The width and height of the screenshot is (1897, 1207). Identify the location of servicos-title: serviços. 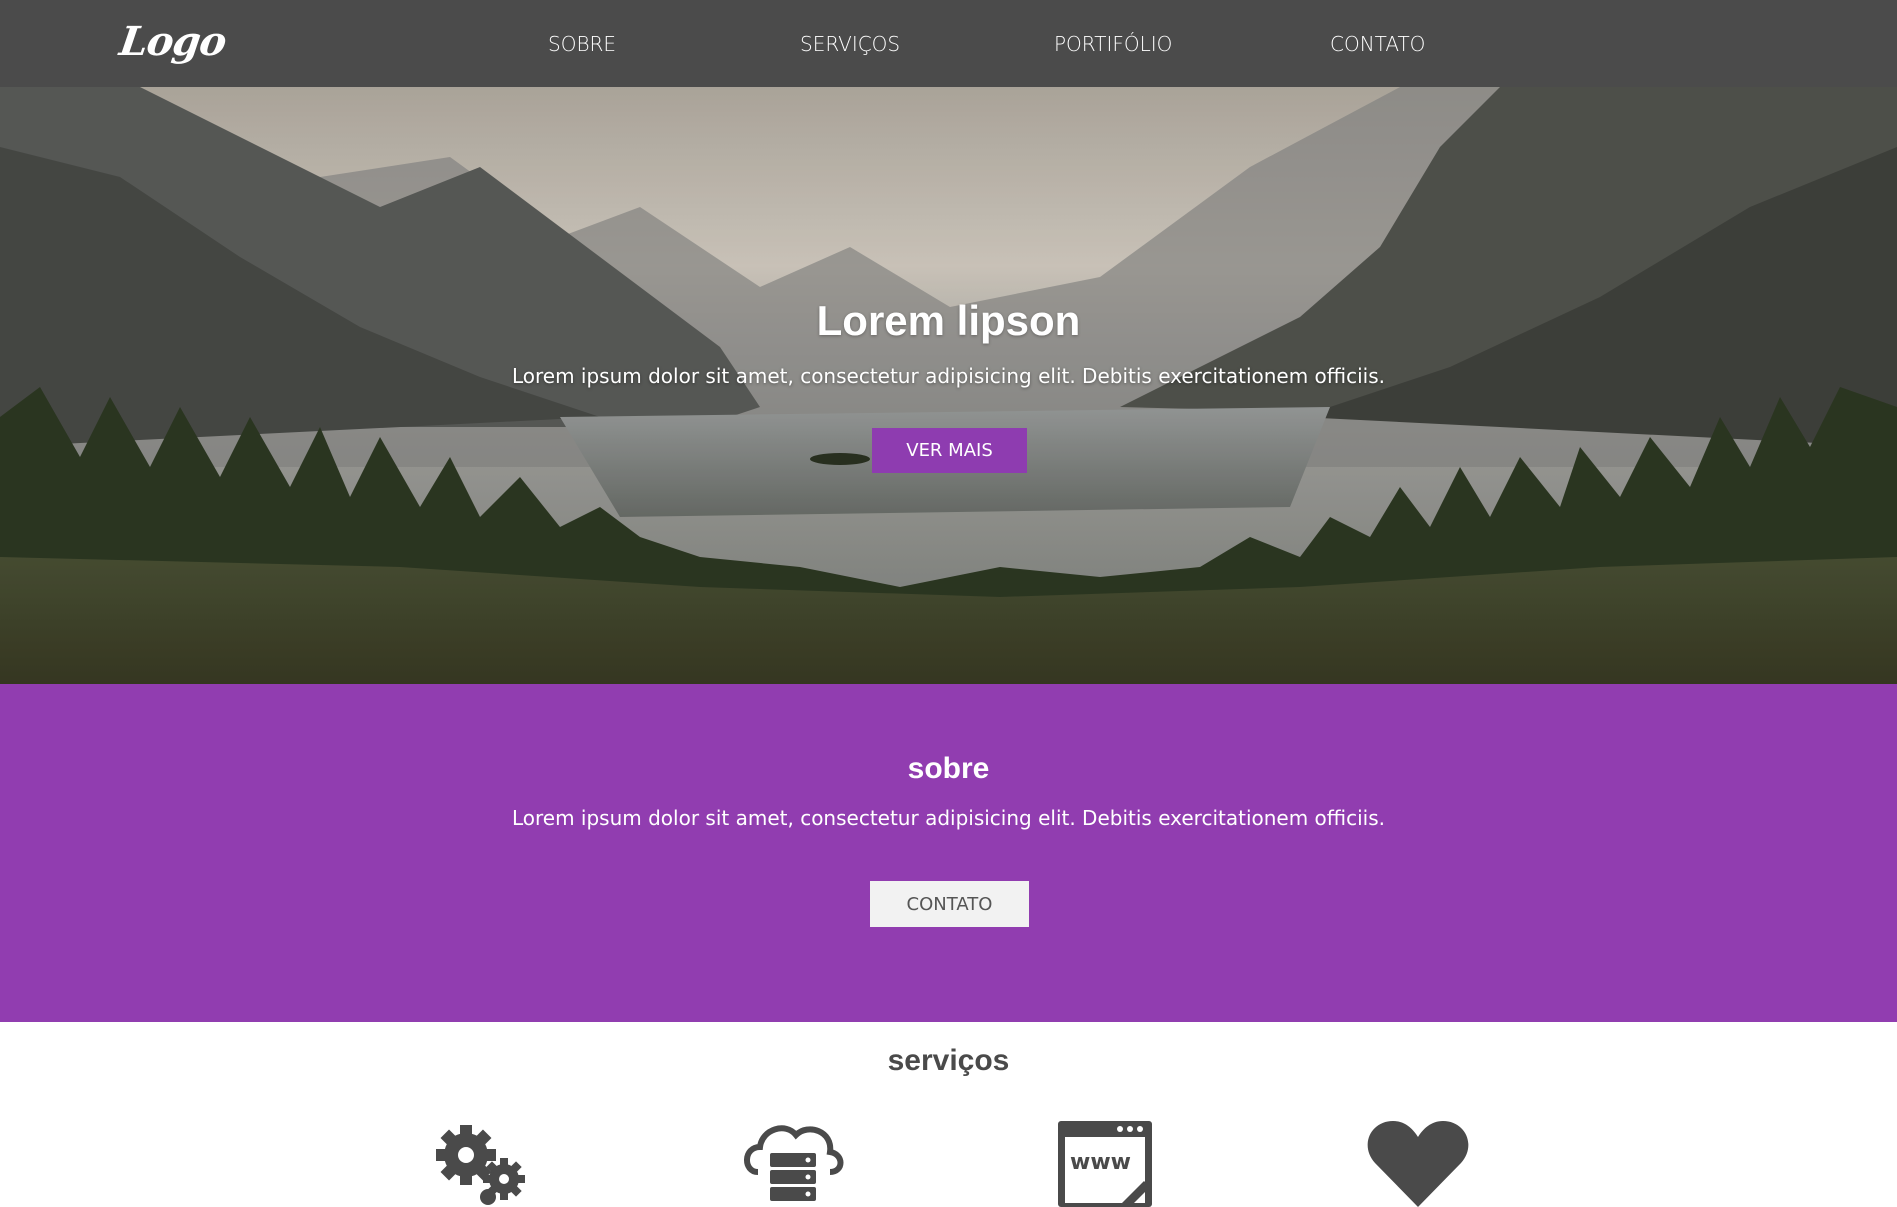
(948, 1060).